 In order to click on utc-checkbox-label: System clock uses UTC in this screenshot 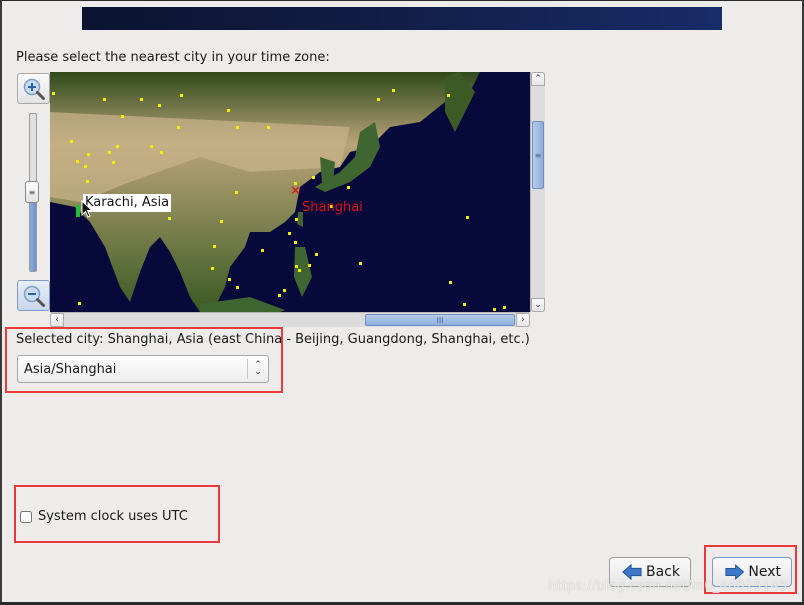, I will do `click(113, 516)`.